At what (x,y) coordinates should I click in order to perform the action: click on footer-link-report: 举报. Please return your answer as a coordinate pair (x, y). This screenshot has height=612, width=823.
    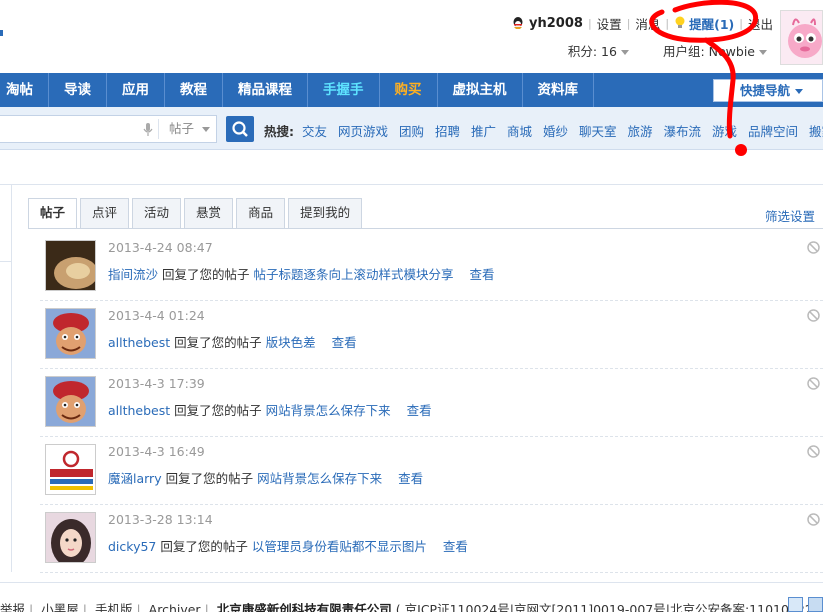
    Looking at the image, I should click on (12, 607).